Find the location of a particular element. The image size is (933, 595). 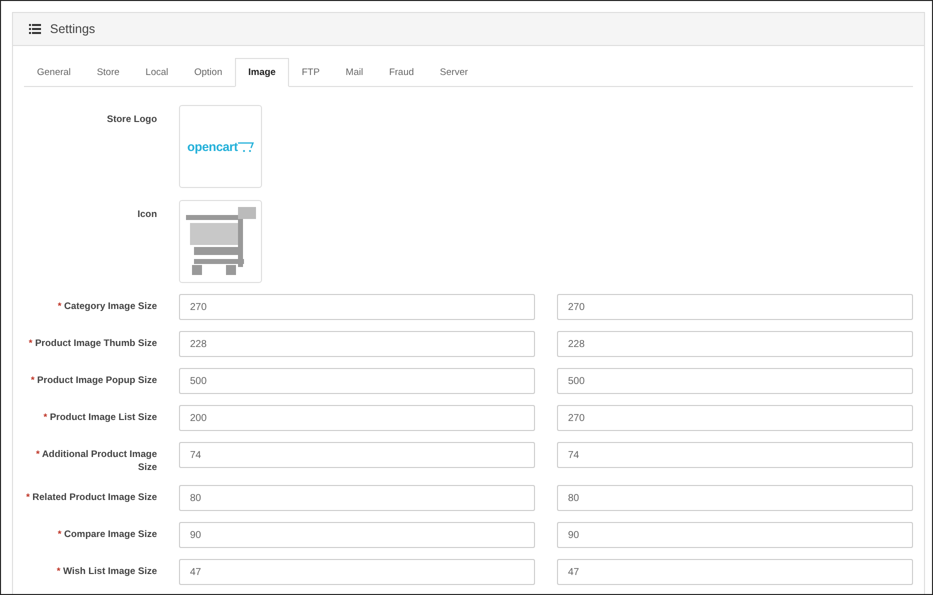

label-text: Related Product Image Size is located at coordinates (94, 497).